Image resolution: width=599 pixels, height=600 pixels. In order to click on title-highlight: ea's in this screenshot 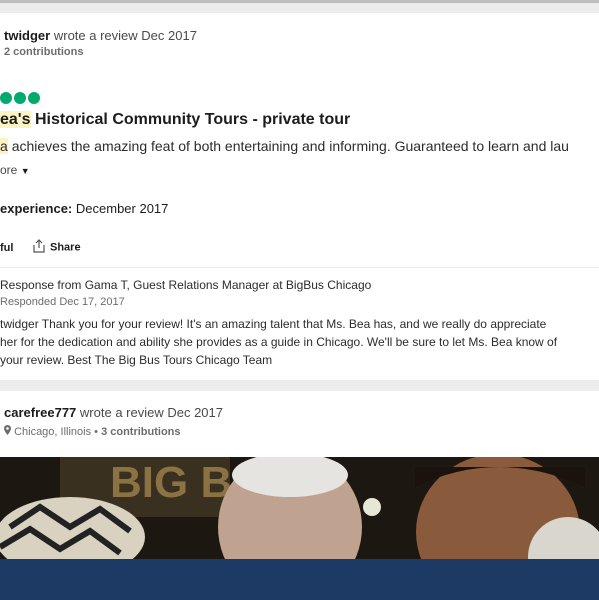, I will do `click(15, 119)`.